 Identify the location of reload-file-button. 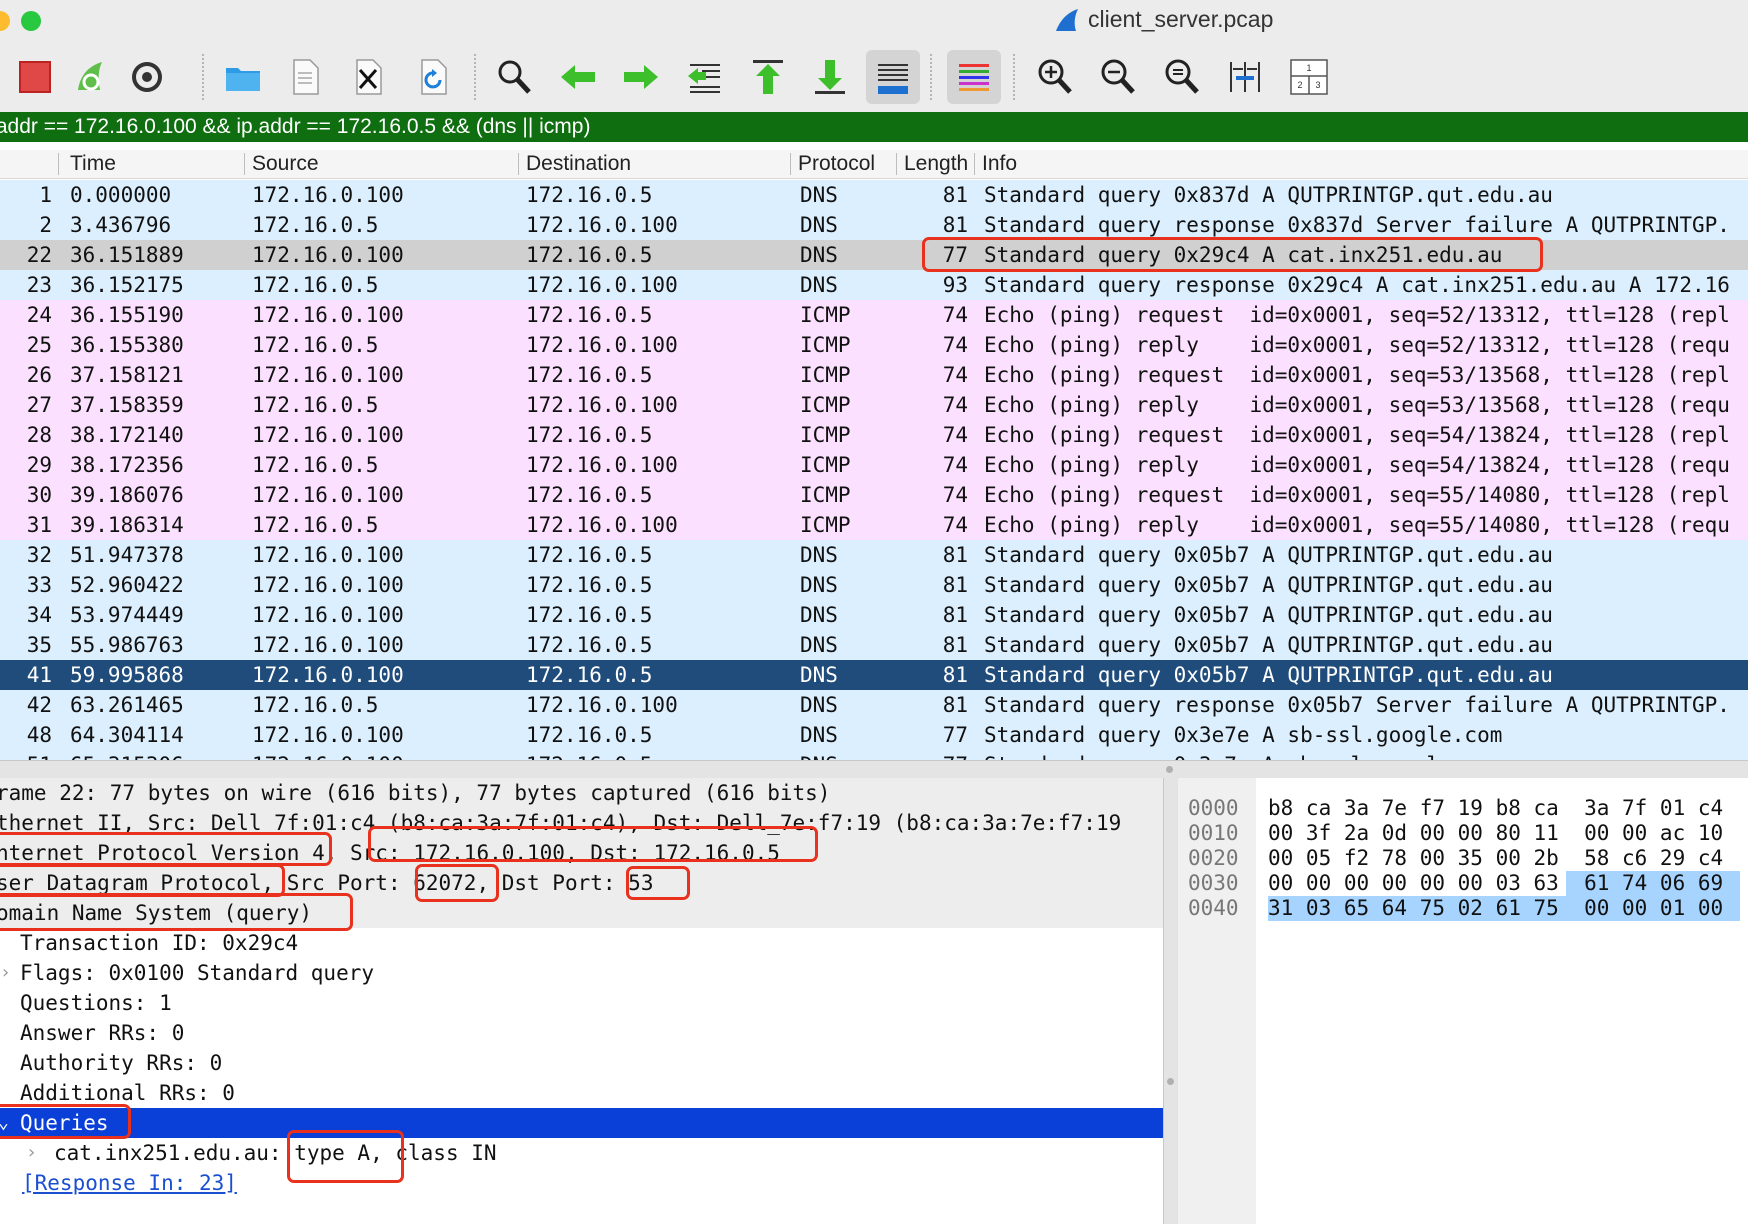
(433, 77).